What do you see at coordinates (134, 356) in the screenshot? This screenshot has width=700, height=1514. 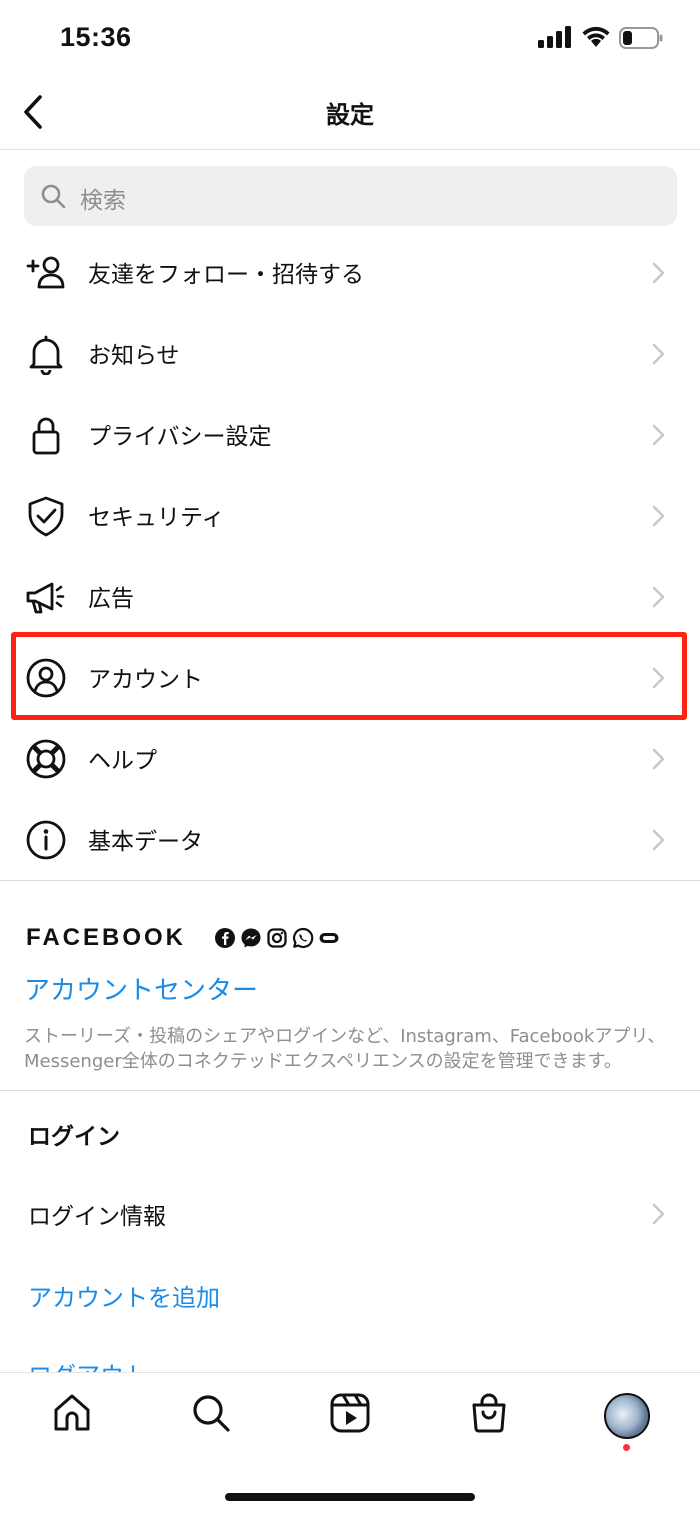 I see `menu-item-label: お知らせ` at bounding box center [134, 356].